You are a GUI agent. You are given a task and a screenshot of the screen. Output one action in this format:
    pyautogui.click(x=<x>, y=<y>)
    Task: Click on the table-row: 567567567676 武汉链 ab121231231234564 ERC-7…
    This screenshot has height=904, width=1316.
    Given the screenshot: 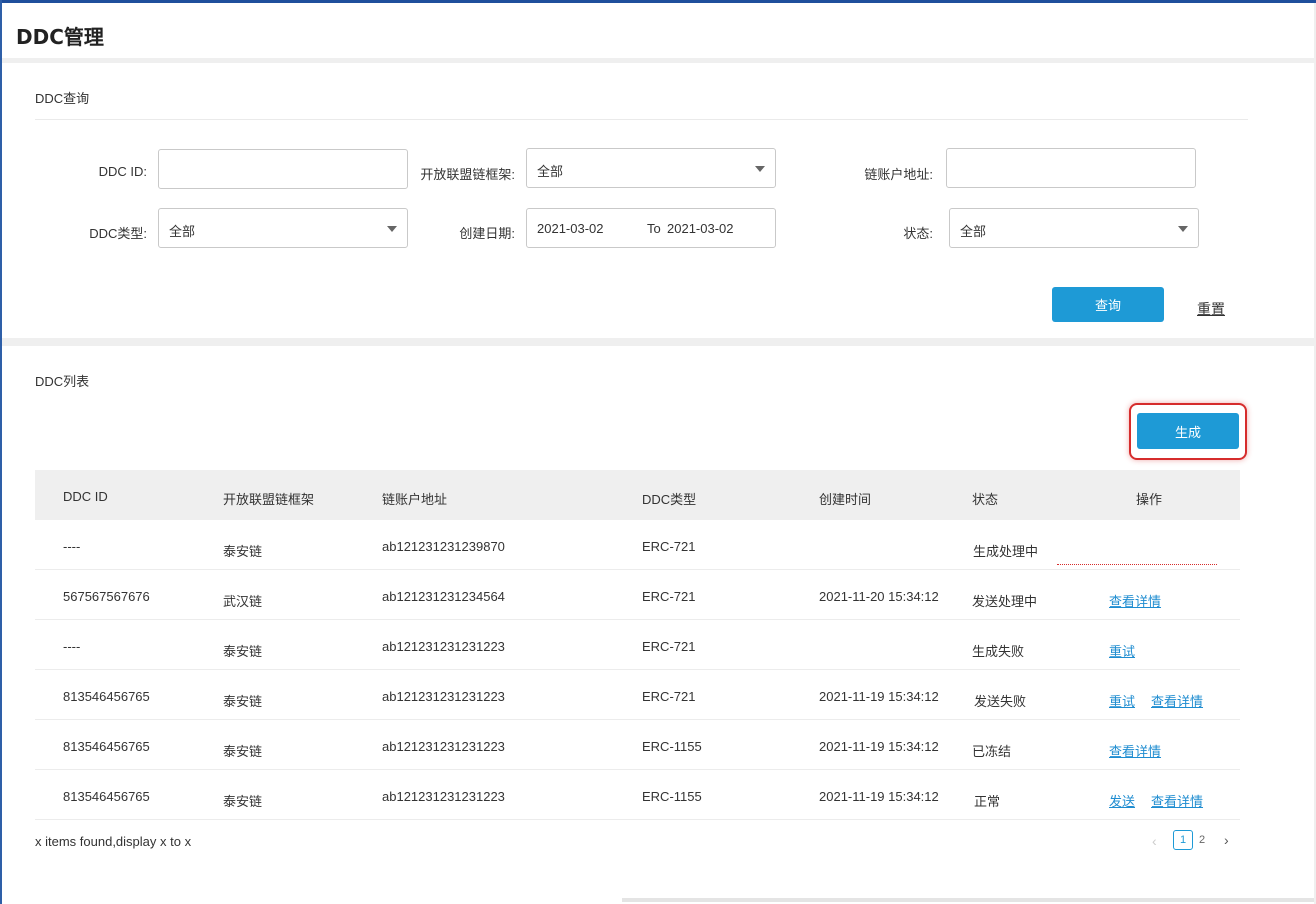 What is the action you would take?
    pyautogui.click(x=637, y=595)
    